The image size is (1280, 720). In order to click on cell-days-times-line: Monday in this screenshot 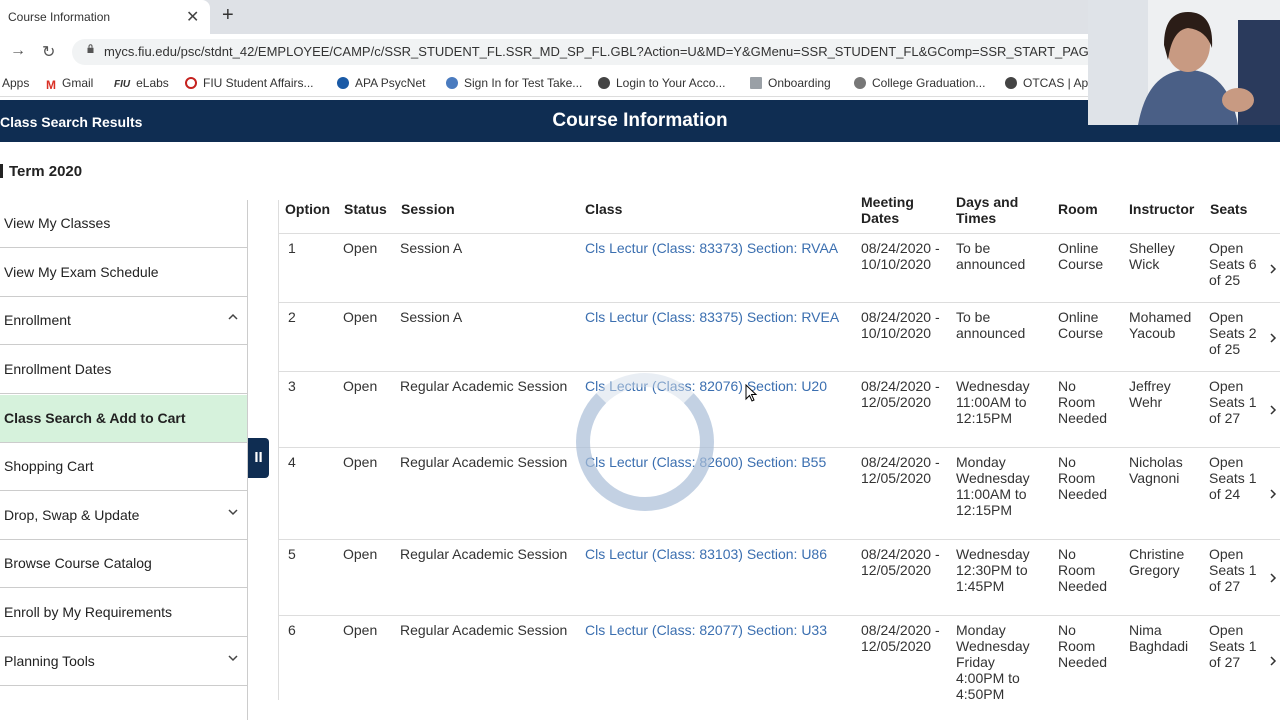, I will do `click(981, 630)`.